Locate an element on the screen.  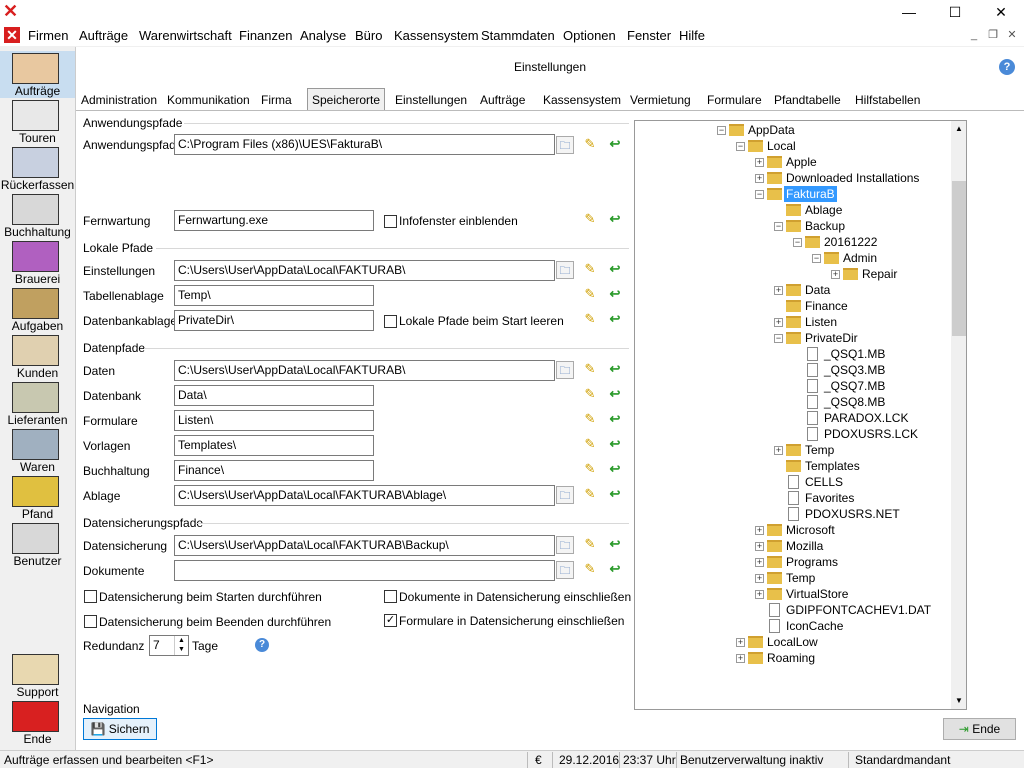
tree-node: + VirtualStore is located at coordinates (792, 594).